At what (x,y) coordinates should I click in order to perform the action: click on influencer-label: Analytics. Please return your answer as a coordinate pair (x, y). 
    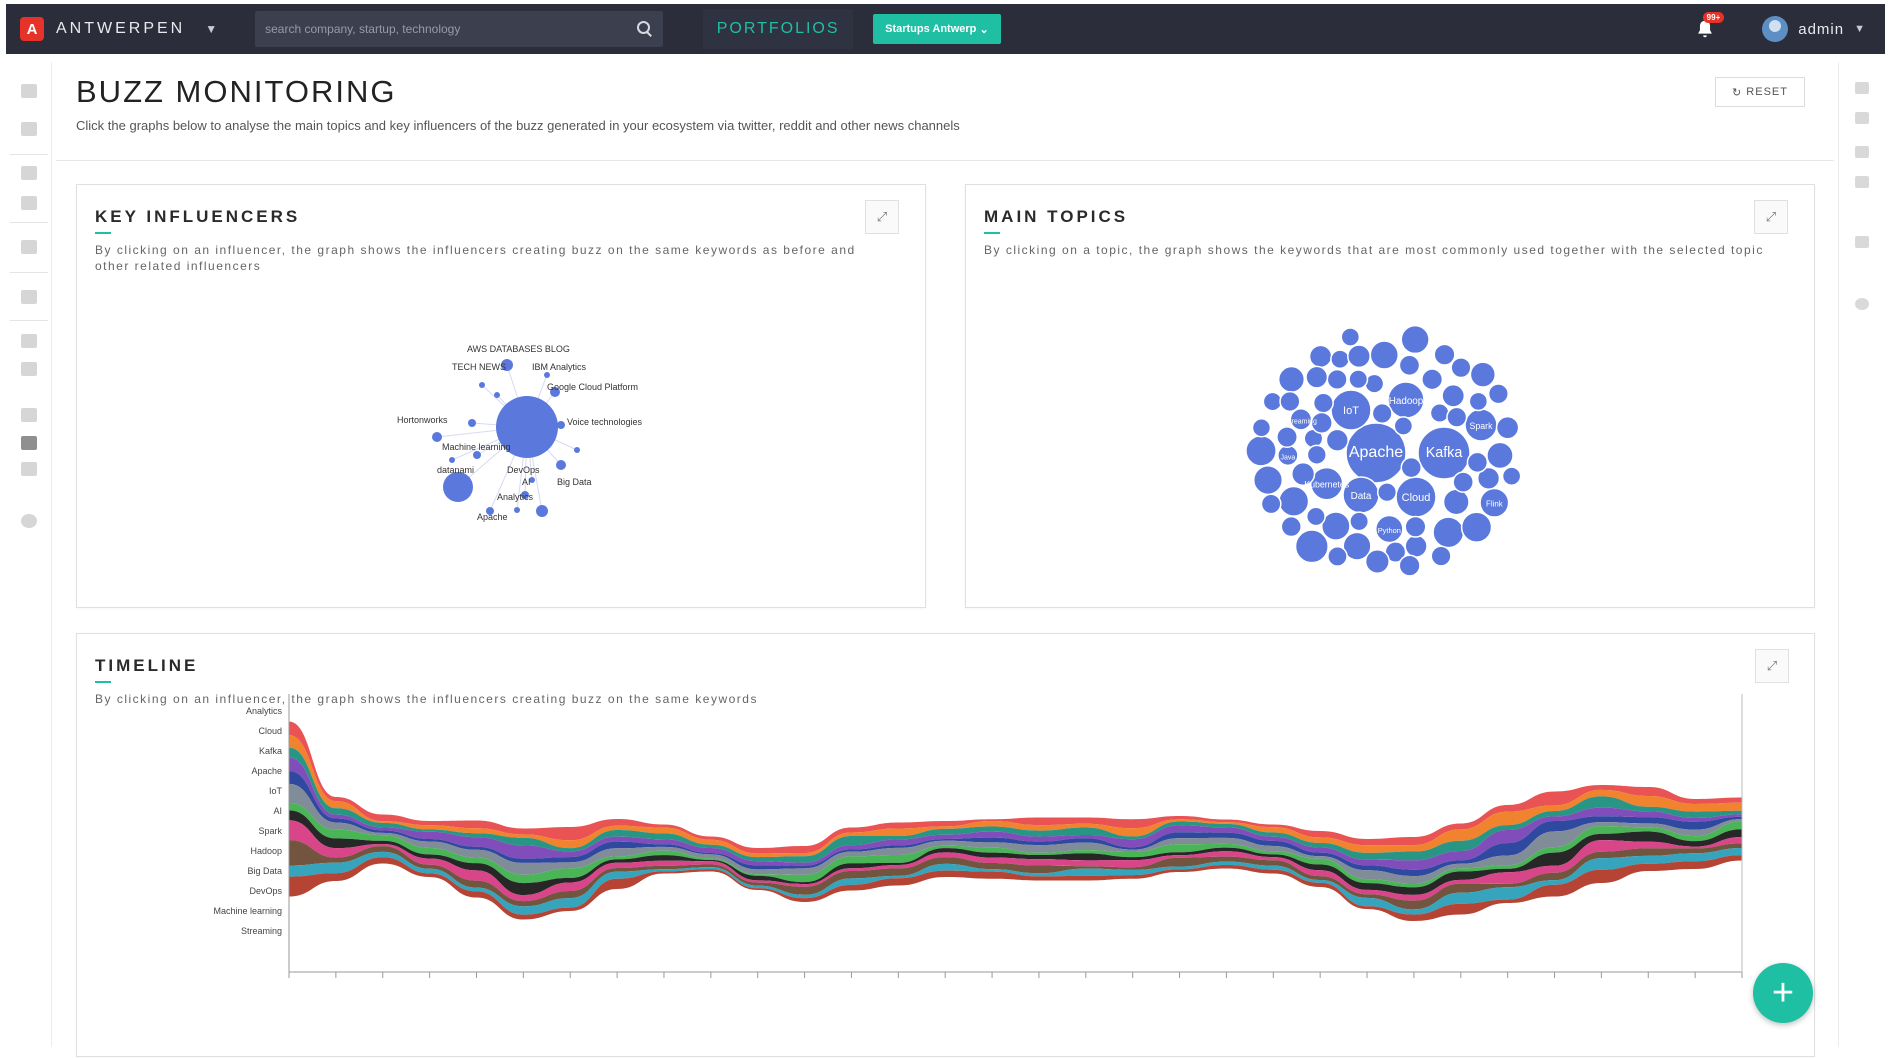
    Looking at the image, I should click on (515, 497).